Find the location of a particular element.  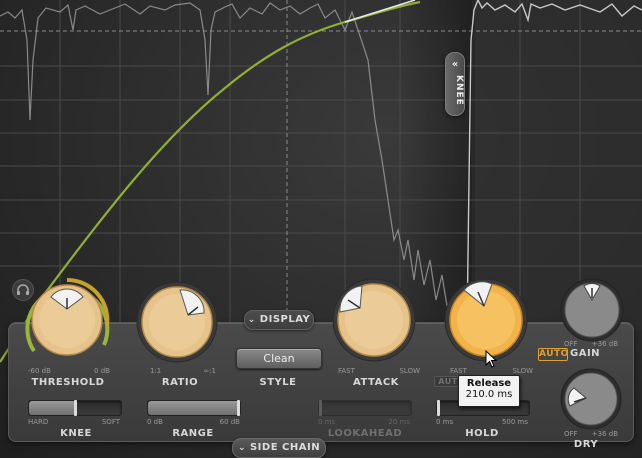

lookahead-slider-thumb is located at coordinates (320, 408).